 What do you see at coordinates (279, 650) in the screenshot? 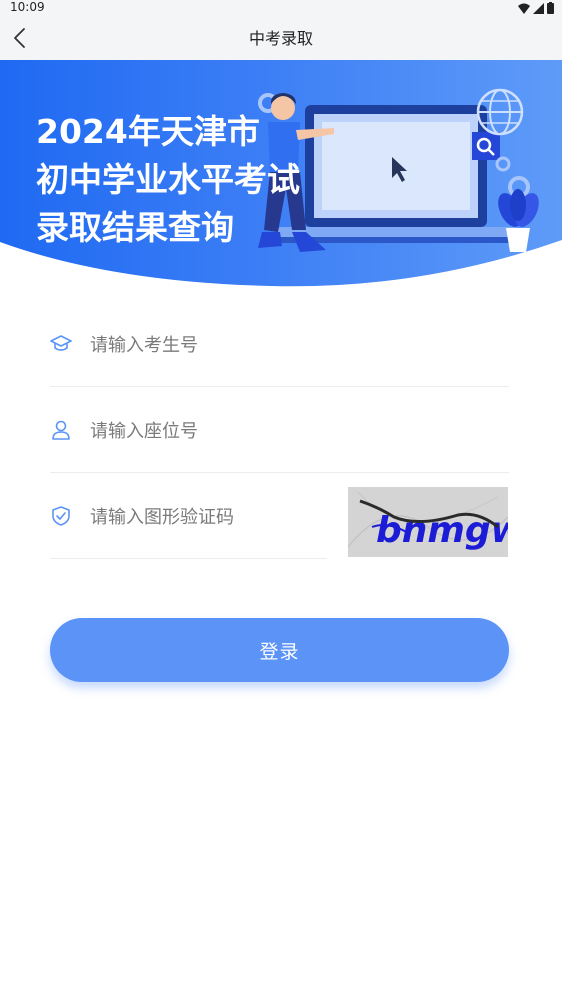
I see `login-button: 登录` at bounding box center [279, 650].